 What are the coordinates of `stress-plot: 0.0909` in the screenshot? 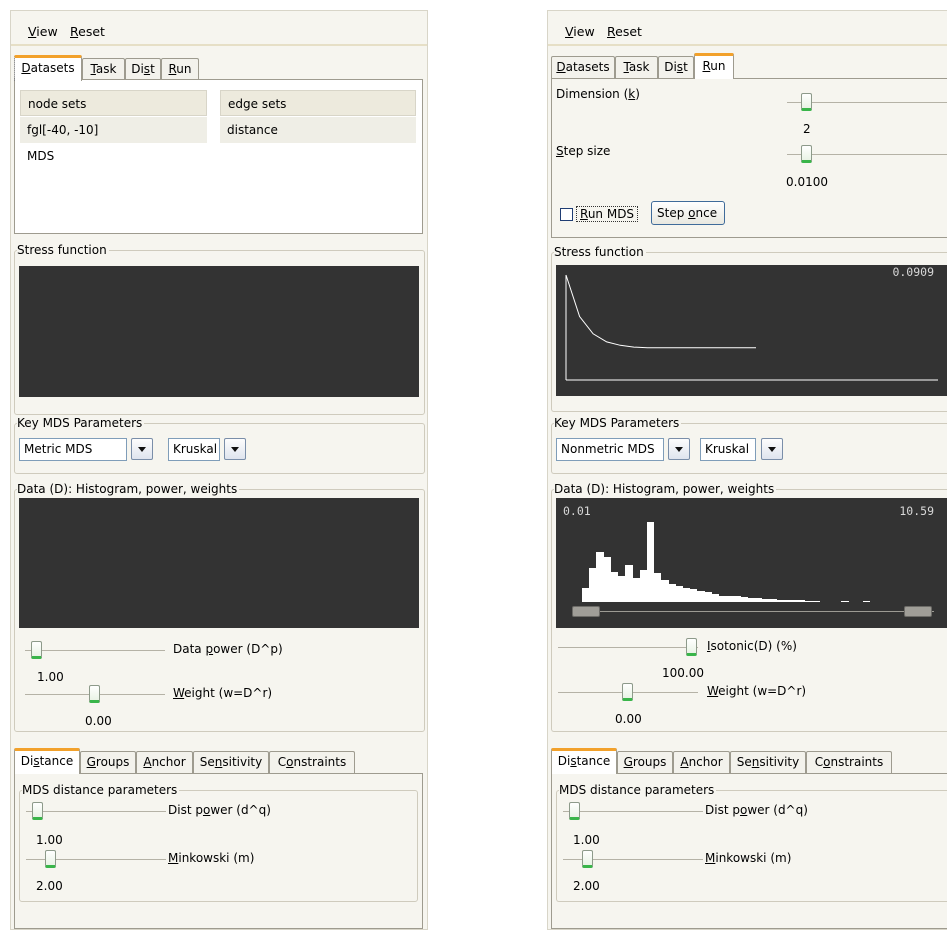 It's located at (751, 330).